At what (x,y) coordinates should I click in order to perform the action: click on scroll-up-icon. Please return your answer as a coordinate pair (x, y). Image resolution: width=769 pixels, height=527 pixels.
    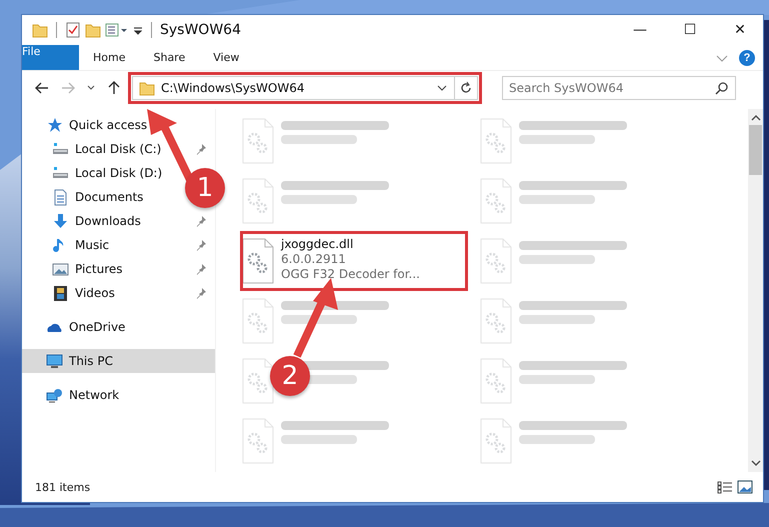
    Looking at the image, I should click on (755, 117).